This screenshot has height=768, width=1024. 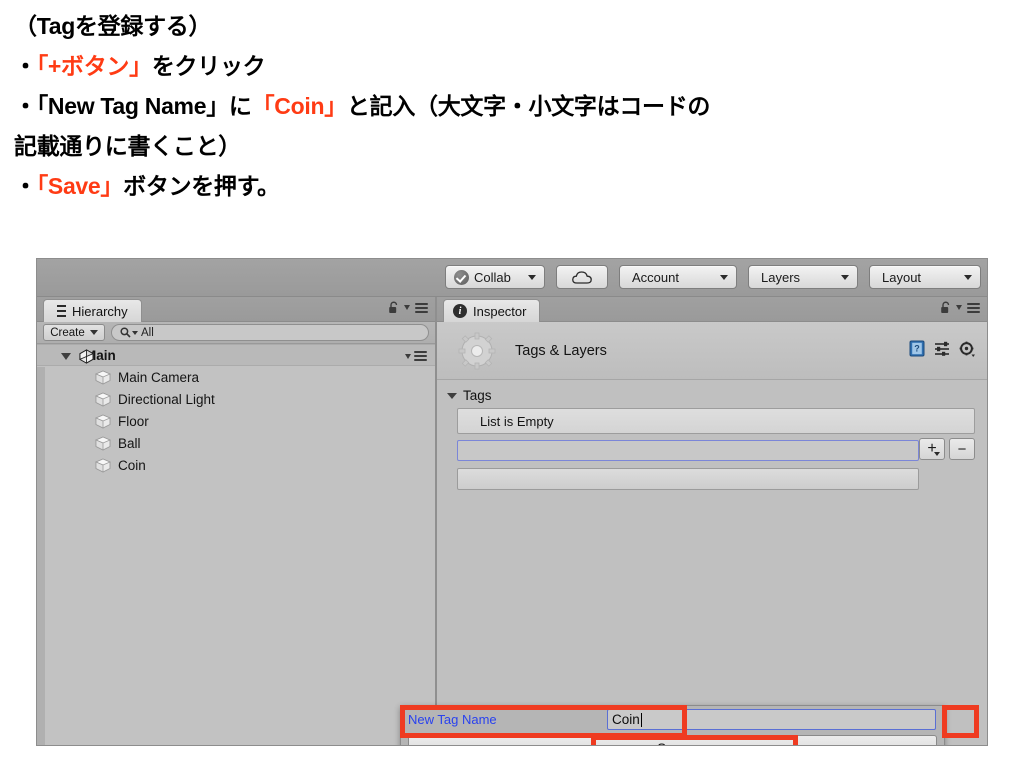 I want to click on search-icon, so click(x=129, y=332).